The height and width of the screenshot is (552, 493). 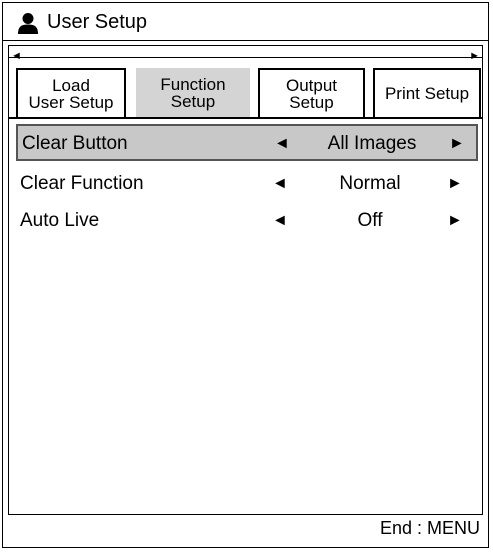 What do you see at coordinates (97, 22) in the screenshot?
I see `window-title: User Setup` at bounding box center [97, 22].